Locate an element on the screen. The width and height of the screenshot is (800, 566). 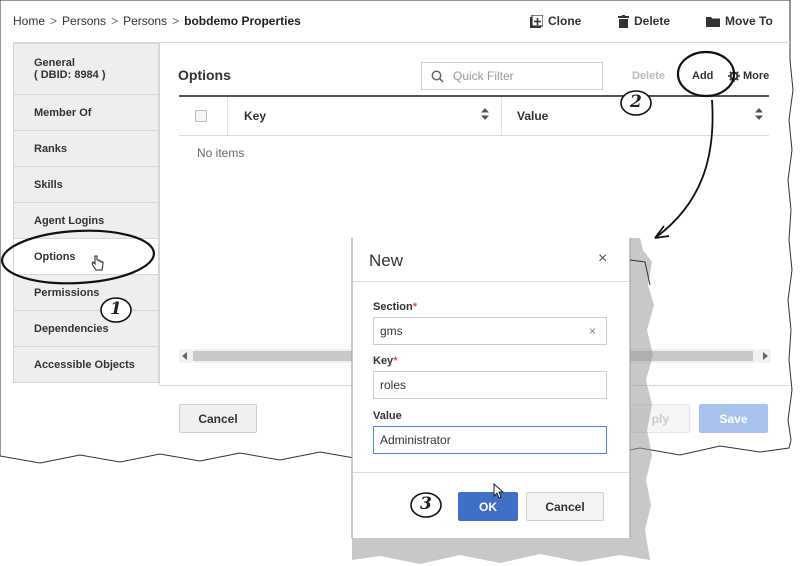
folder-icon is located at coordinates (713, 21).